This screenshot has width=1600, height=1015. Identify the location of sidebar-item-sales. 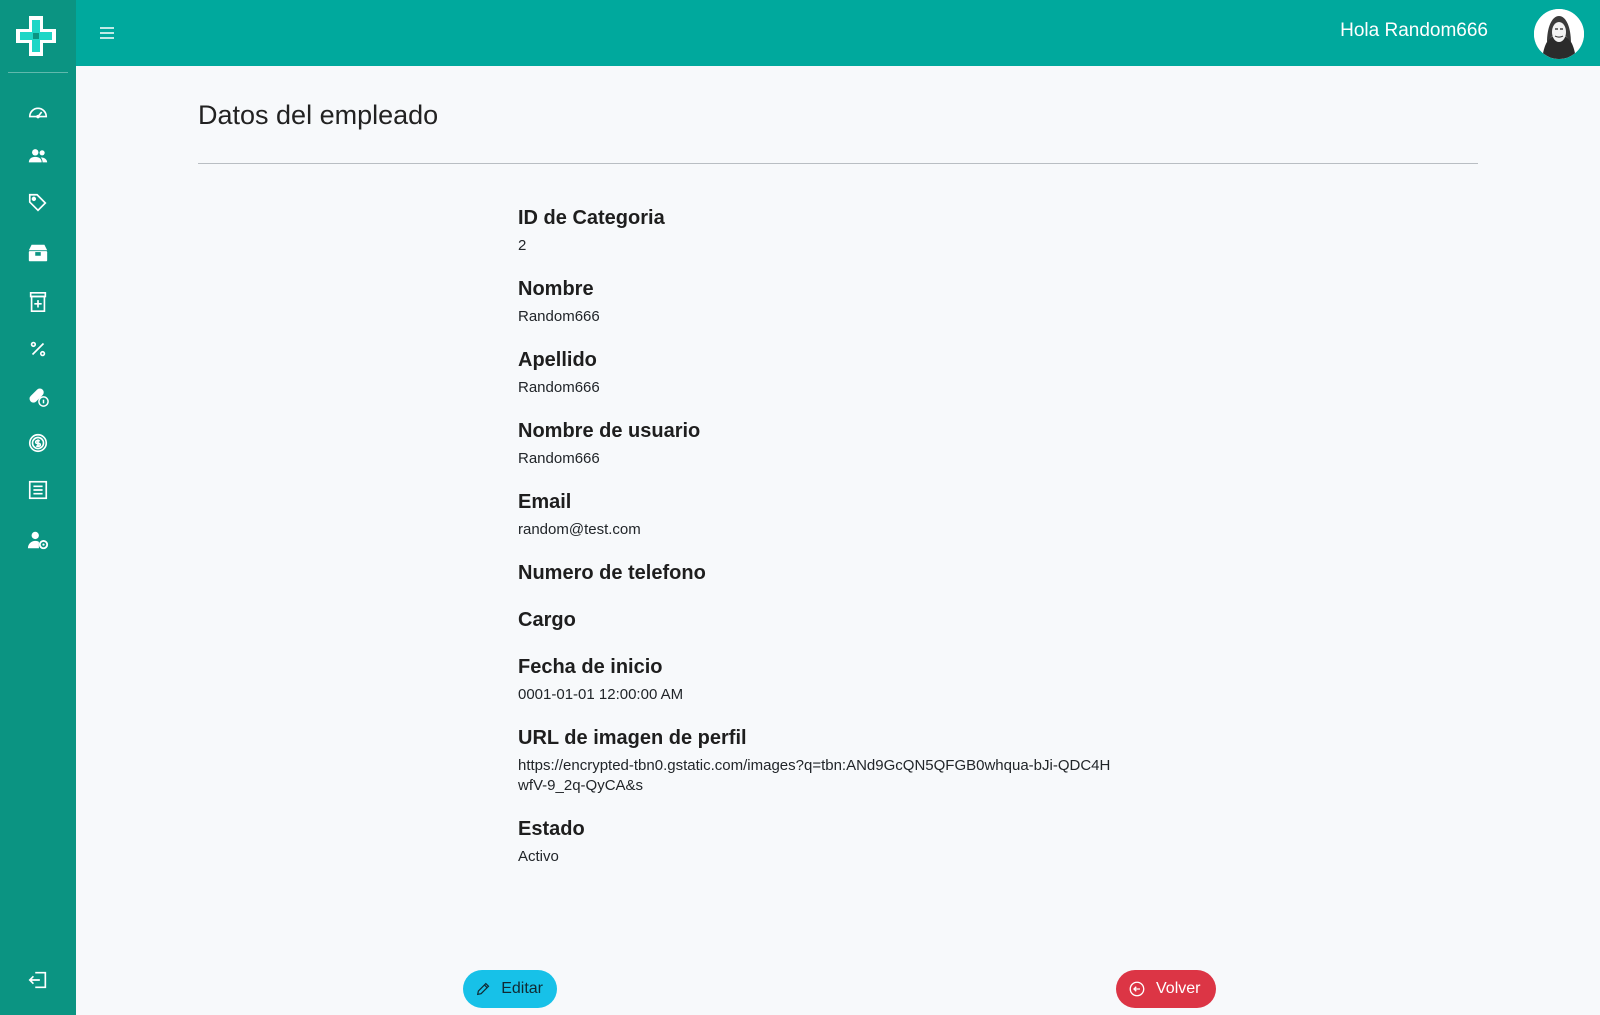
(38, 443).